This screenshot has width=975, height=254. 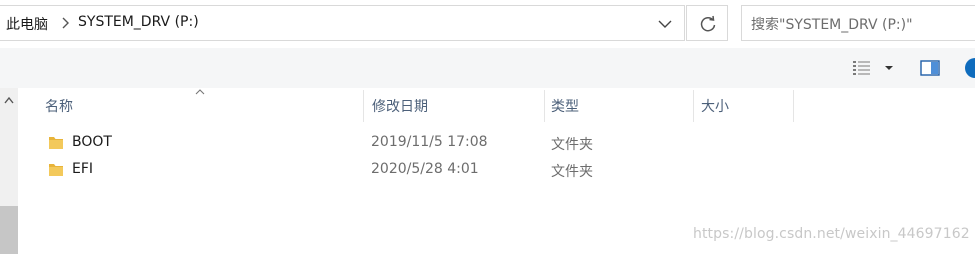 I want to click on view-dropdown-icon, so click(x=889, y=68).